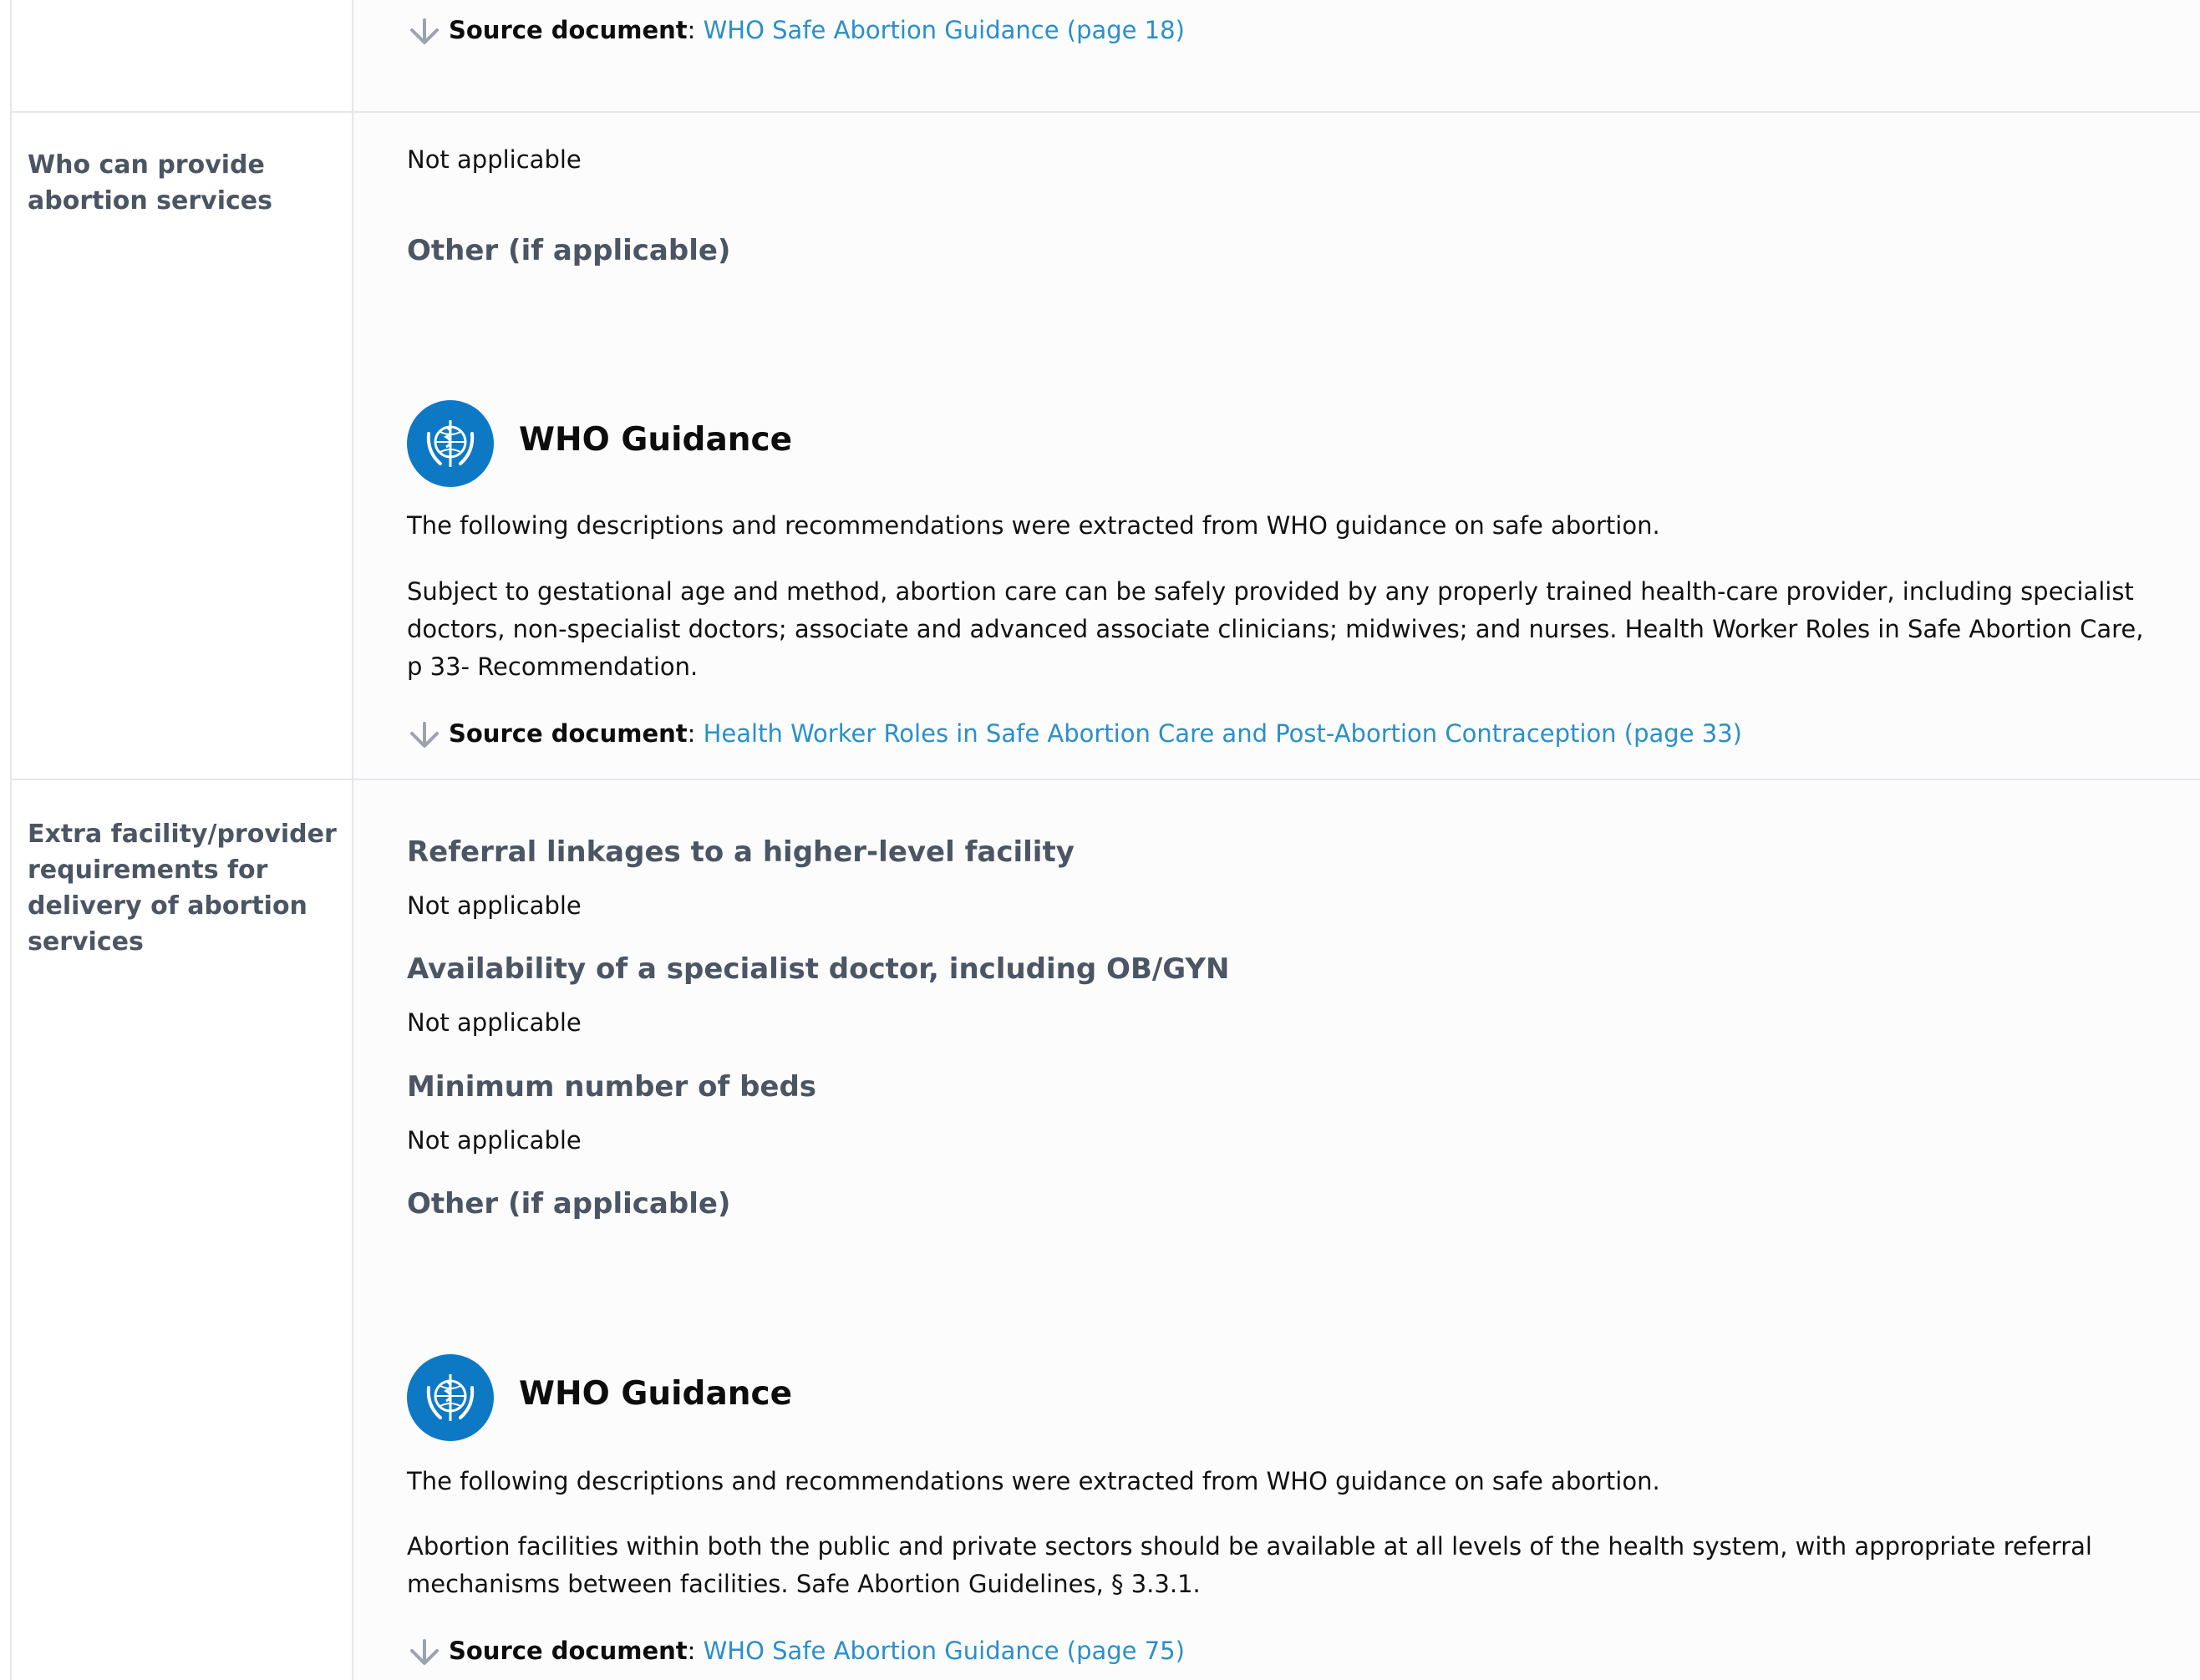 This screenshot has height=1680, width=2200. Describe the element at coordinates (944, 1651) in the screenshot. I see `source-link: WHO Safe Abortion Guidance (page 75)` at that location.